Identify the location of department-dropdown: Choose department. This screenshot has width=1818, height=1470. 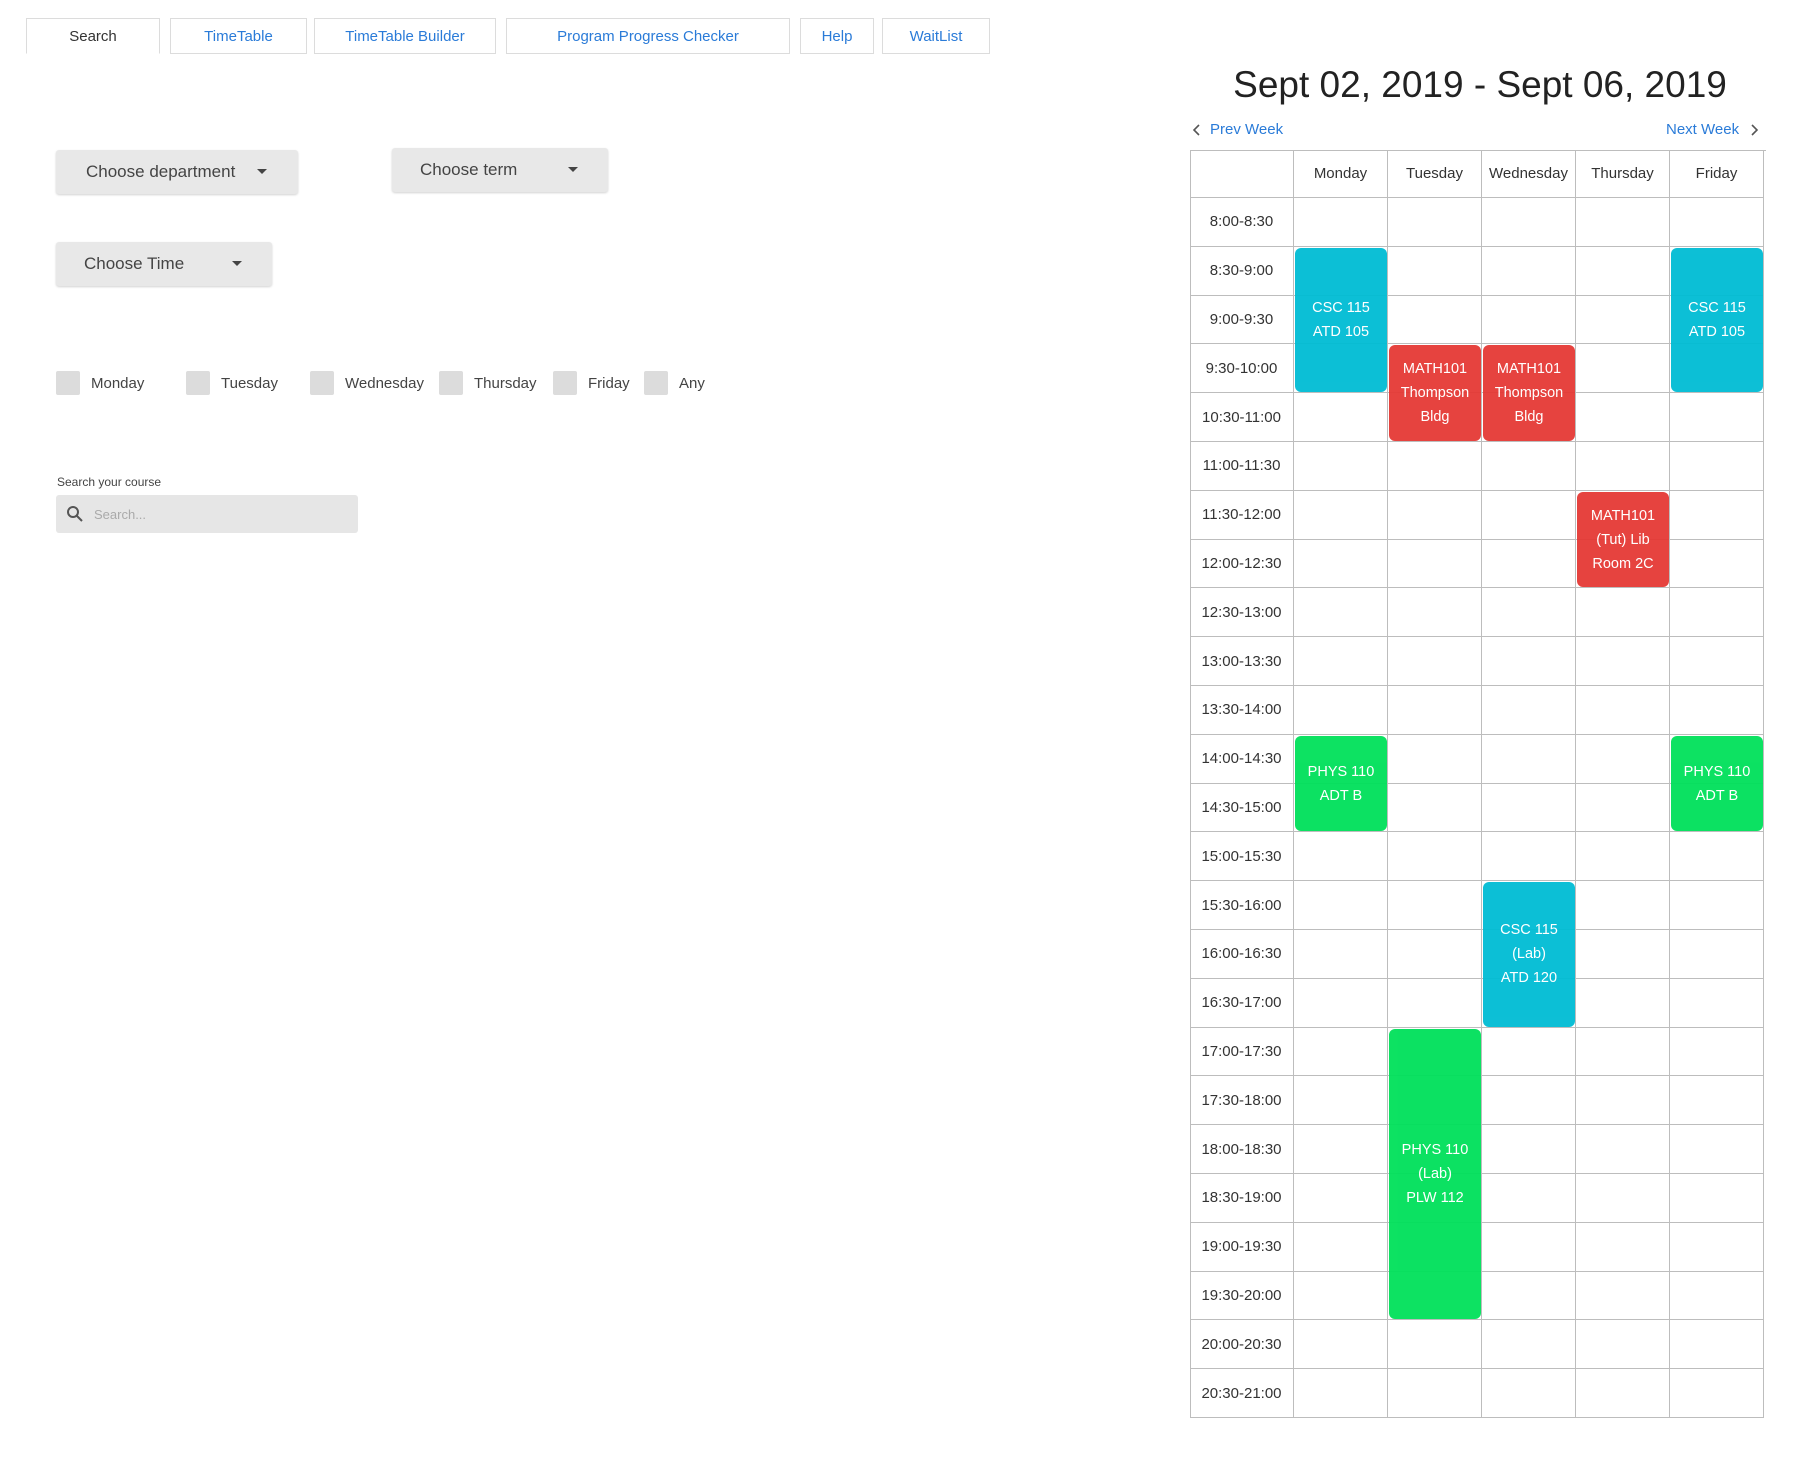
(177, 172).